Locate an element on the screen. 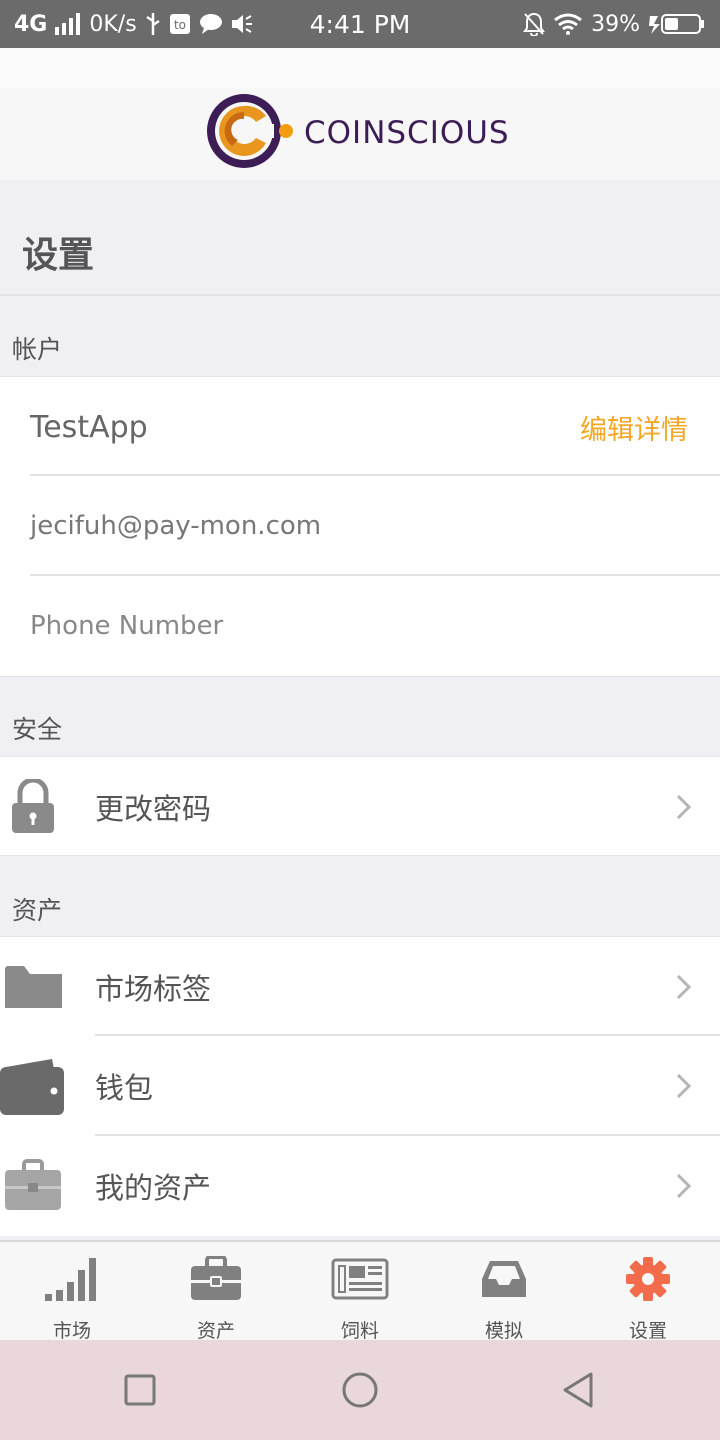  section-header-label: 资产 is located at coordinates (37, 910).